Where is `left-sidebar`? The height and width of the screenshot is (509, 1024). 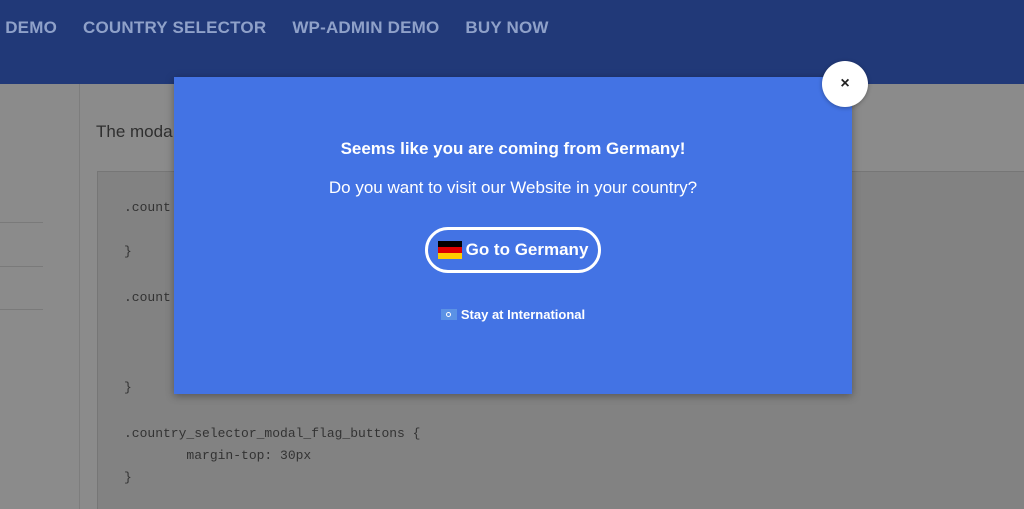
left-sidebar is located at coordinates (40, 296).